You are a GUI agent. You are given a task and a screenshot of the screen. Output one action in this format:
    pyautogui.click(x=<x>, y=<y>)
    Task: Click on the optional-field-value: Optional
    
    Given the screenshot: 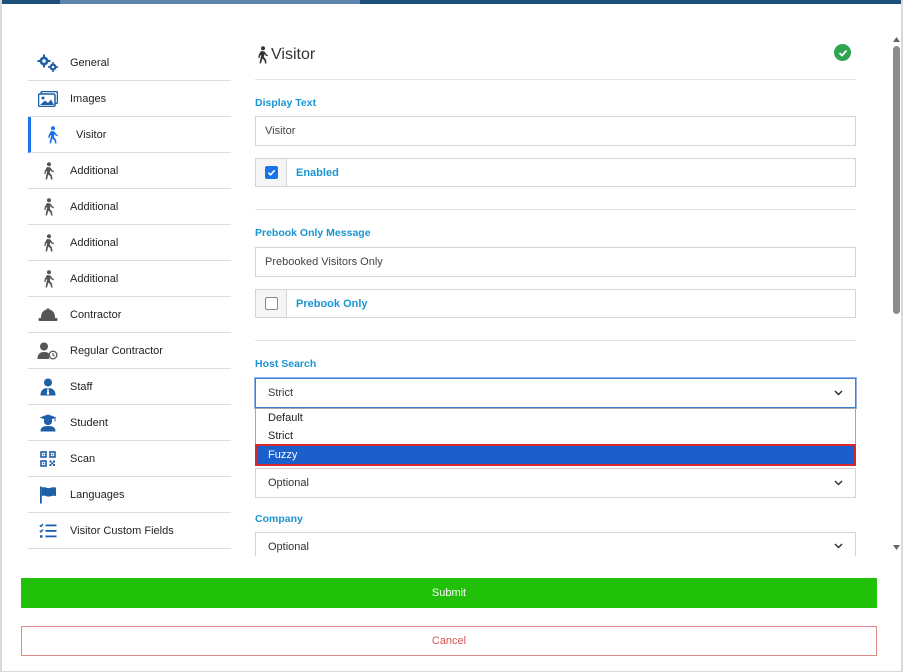 What is the action you would take?
    pyautogui.click(x=288, y=483)
    